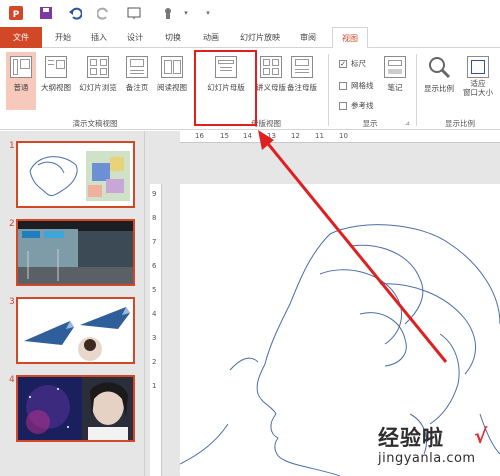 This screenshot has width=500, height=476. I want to click on watermark: 经验啦 √ jingyanla.com, so click(435, 447).